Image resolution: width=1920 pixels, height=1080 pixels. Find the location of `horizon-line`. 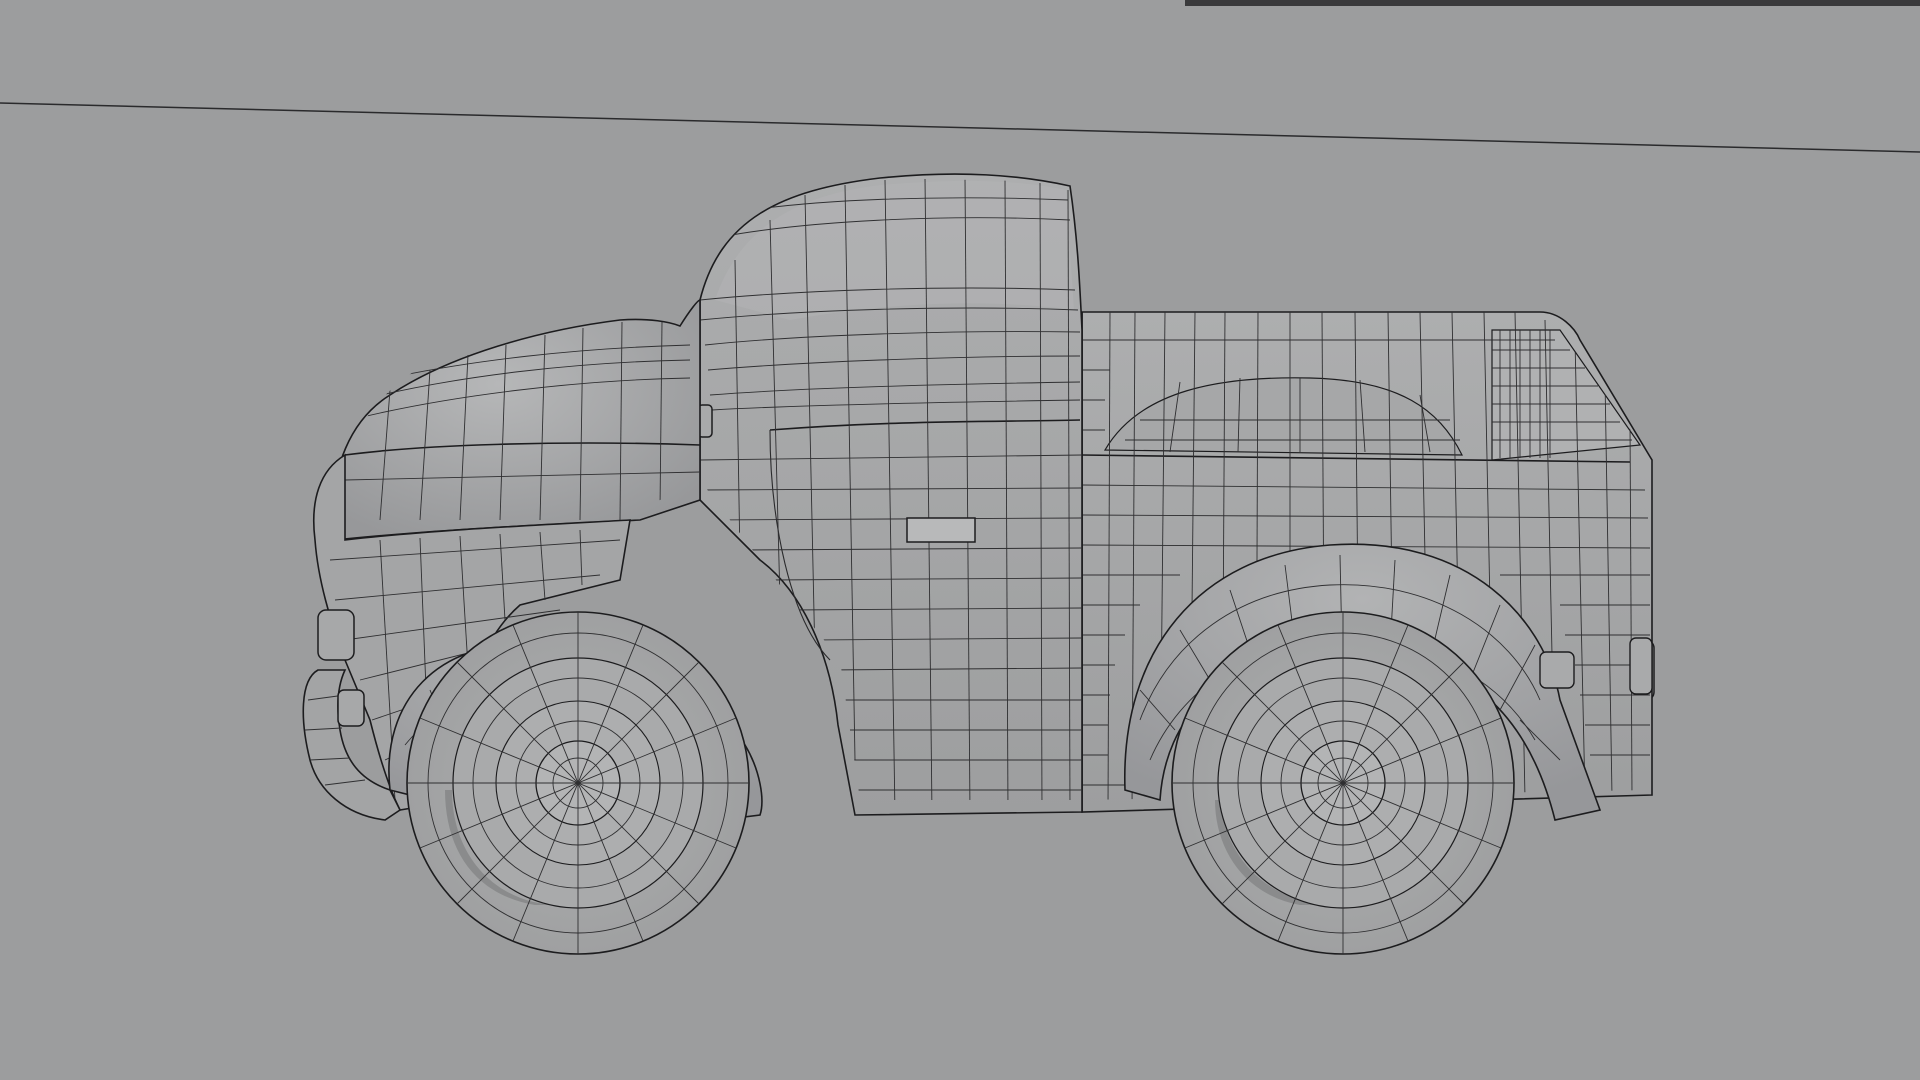

horizon-line is located at coordinates (960, 127).